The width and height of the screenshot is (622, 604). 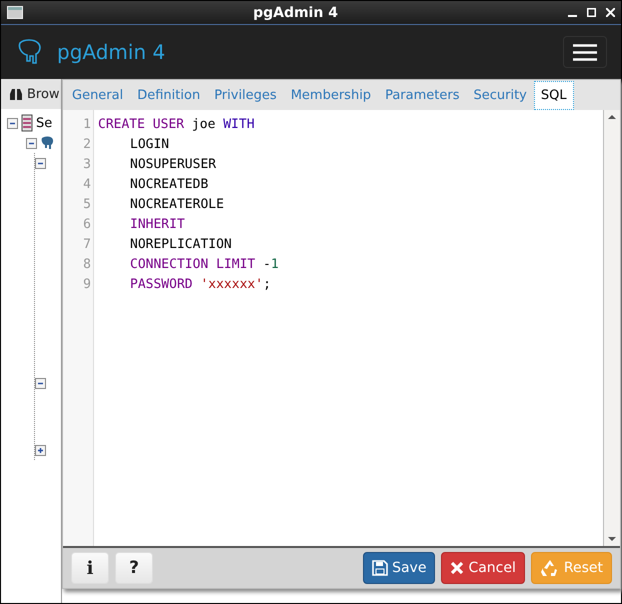 I want to click on code-line: NOSUPERUSER, so click(x=173, y=165).